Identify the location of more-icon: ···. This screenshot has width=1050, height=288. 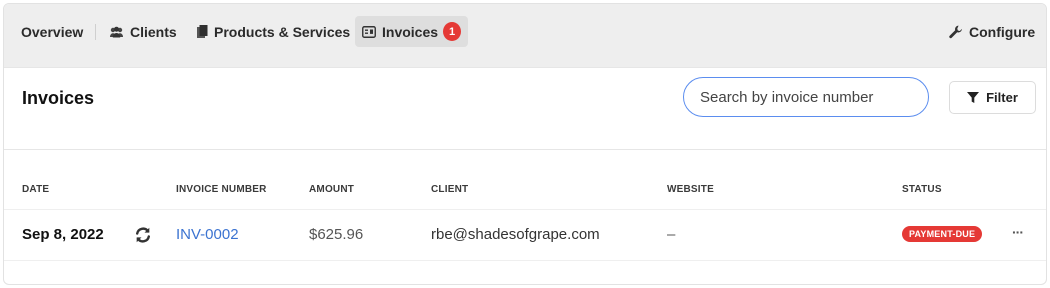
(1018, 232).